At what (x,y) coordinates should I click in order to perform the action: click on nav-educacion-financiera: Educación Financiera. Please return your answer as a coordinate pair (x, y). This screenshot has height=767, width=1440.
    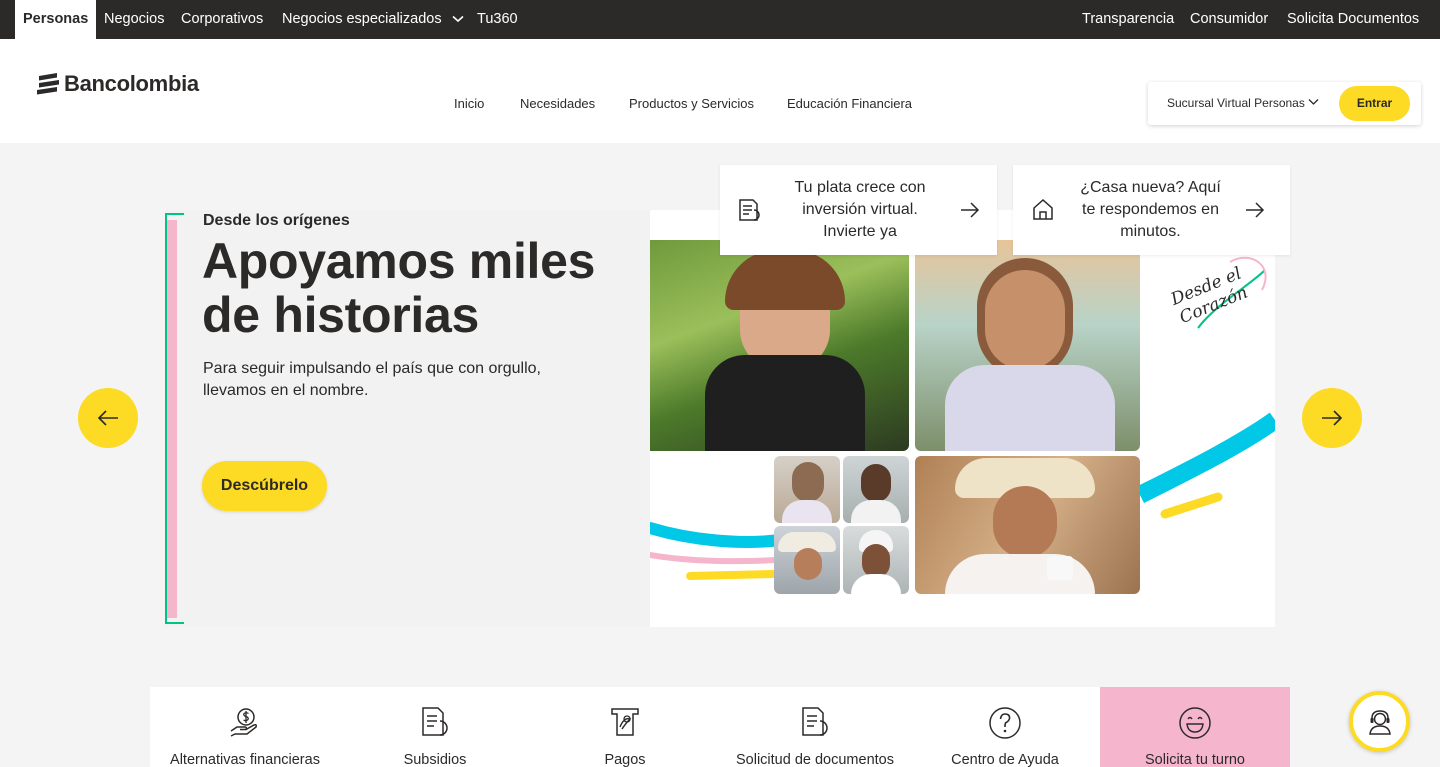
    Looking at the image, I should click on (849, 103).